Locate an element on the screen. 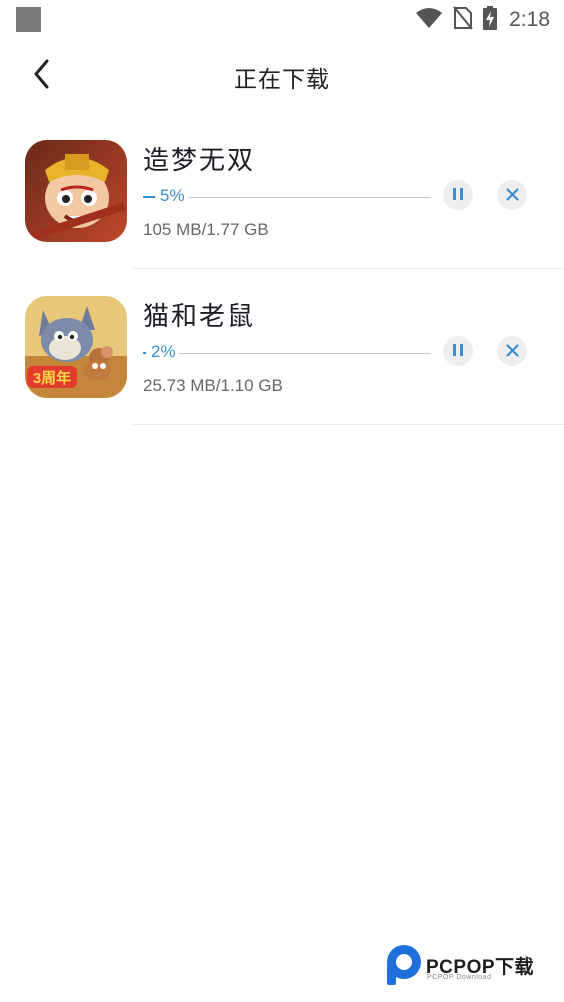  download-size: 25.73 MB/1.10 GB is located at coordinates (213, 385).